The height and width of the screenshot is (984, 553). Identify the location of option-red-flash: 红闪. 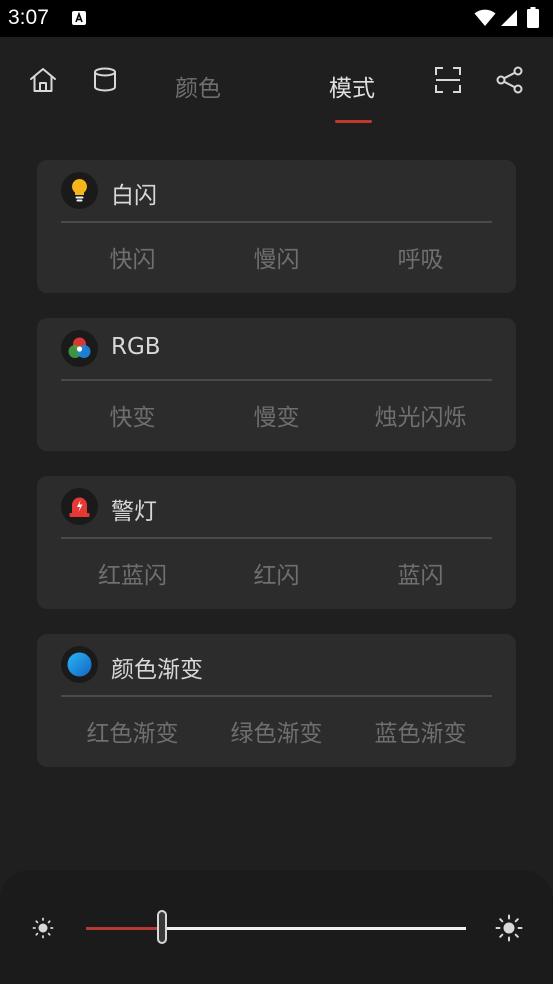
(276, 576).